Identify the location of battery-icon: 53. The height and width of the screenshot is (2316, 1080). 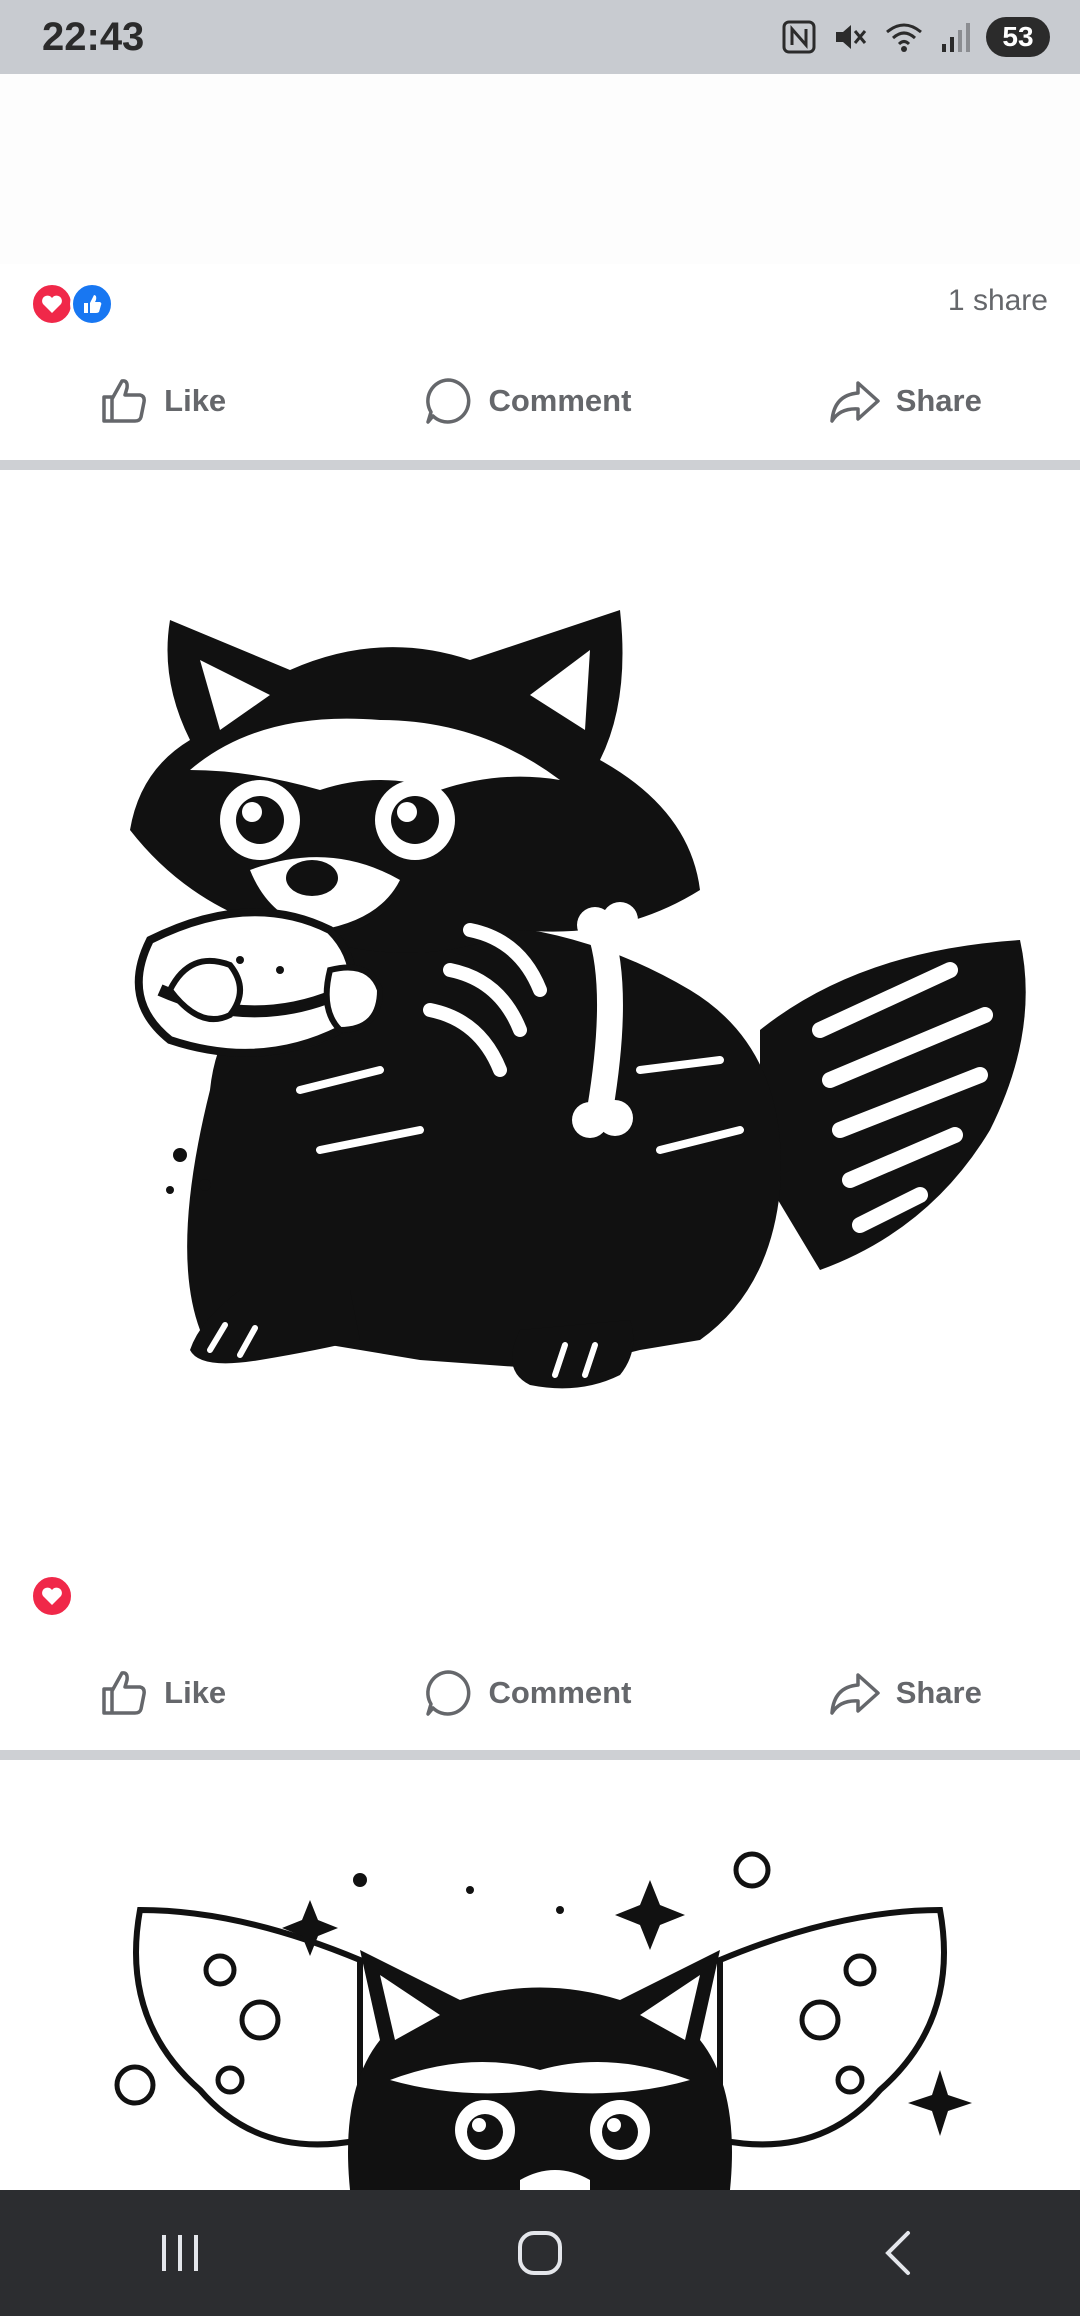
(1018, 37).